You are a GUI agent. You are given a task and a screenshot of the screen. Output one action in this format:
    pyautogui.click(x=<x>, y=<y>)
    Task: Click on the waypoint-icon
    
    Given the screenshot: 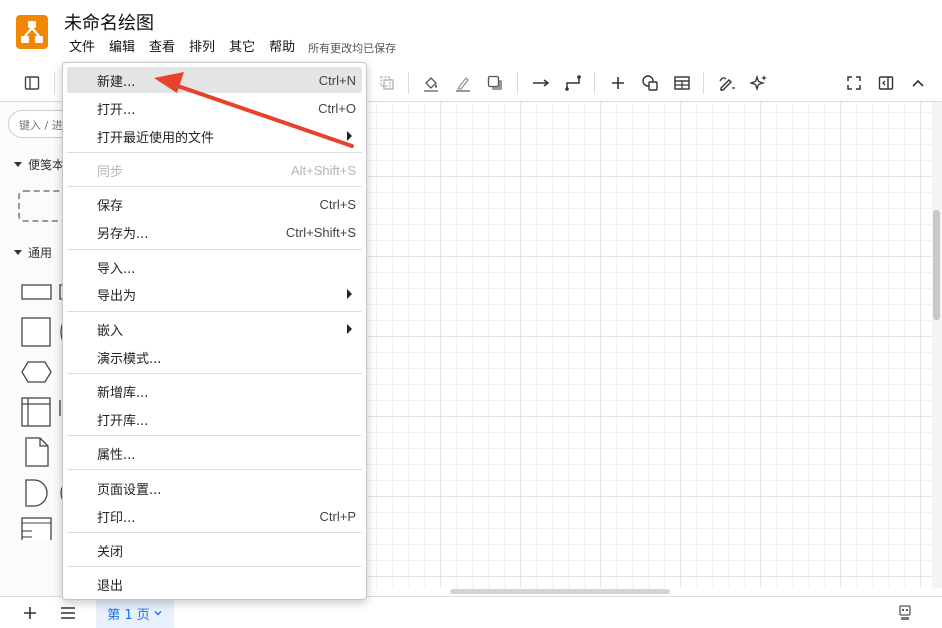 What is the action you would take?
    pyautogui.click(x=573, y=83)
    